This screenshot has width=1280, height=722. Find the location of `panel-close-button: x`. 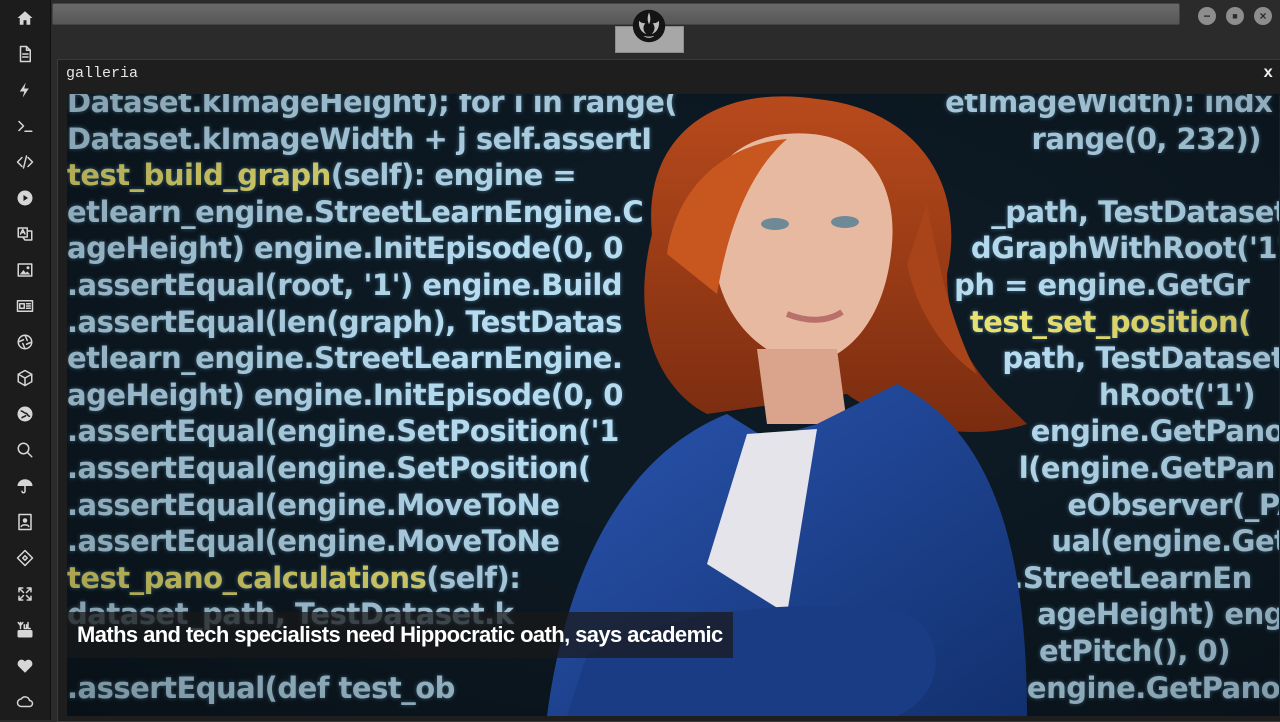

panel-close-button: x is located at coordinates (1268, 73).